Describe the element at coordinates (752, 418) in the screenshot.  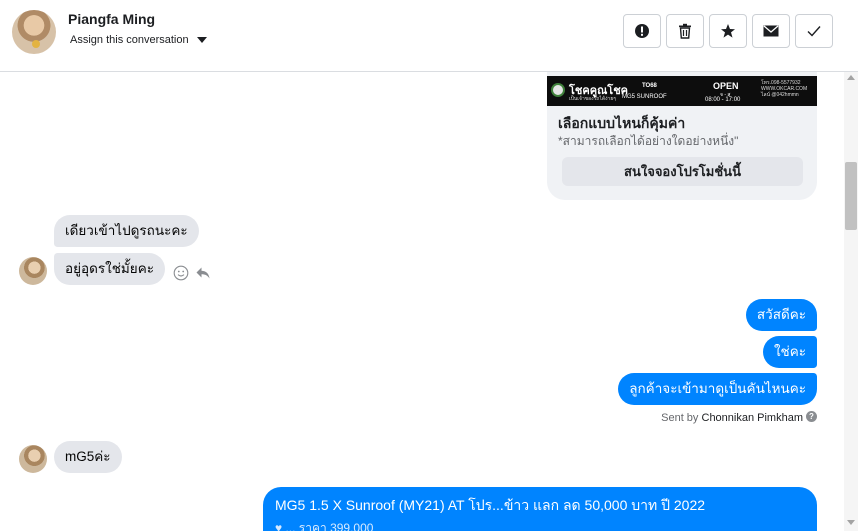
I see `sent-by-name: Chonnikan Pimkham` at that location.